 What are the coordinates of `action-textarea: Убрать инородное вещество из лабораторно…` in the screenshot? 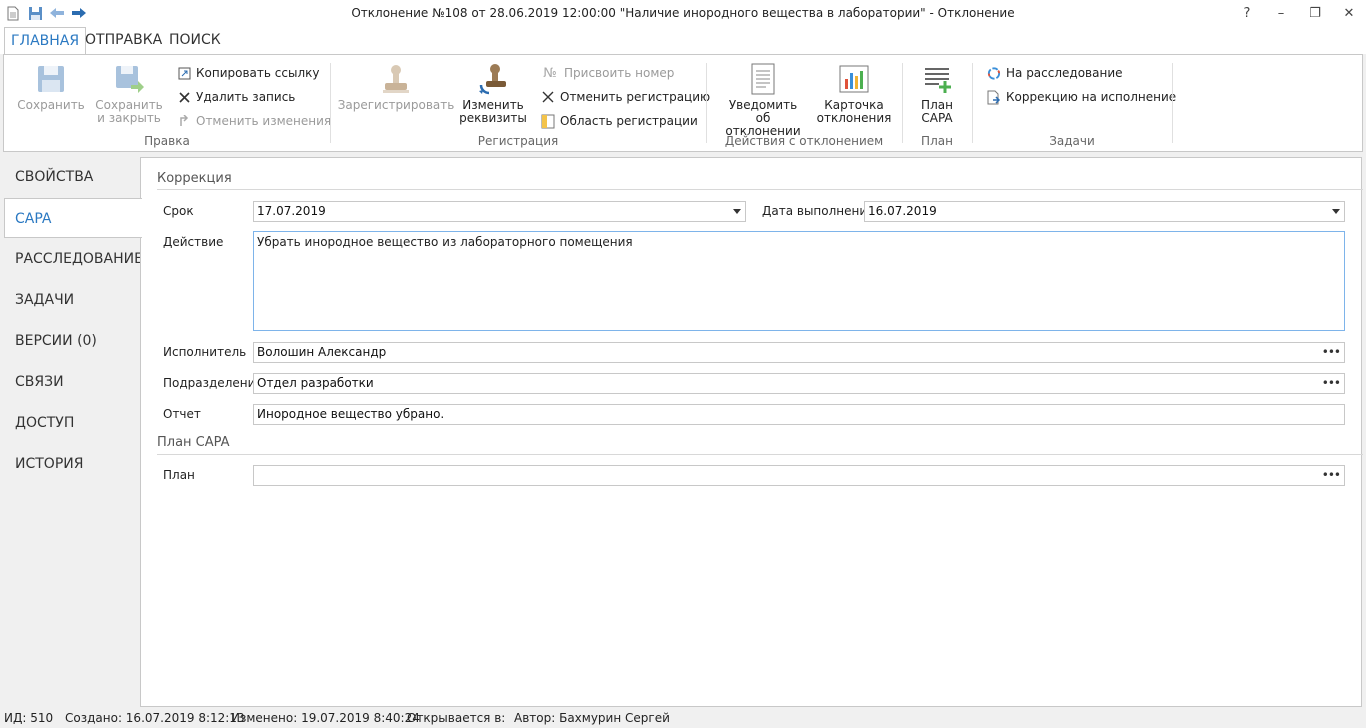 It's located at (799, 281).